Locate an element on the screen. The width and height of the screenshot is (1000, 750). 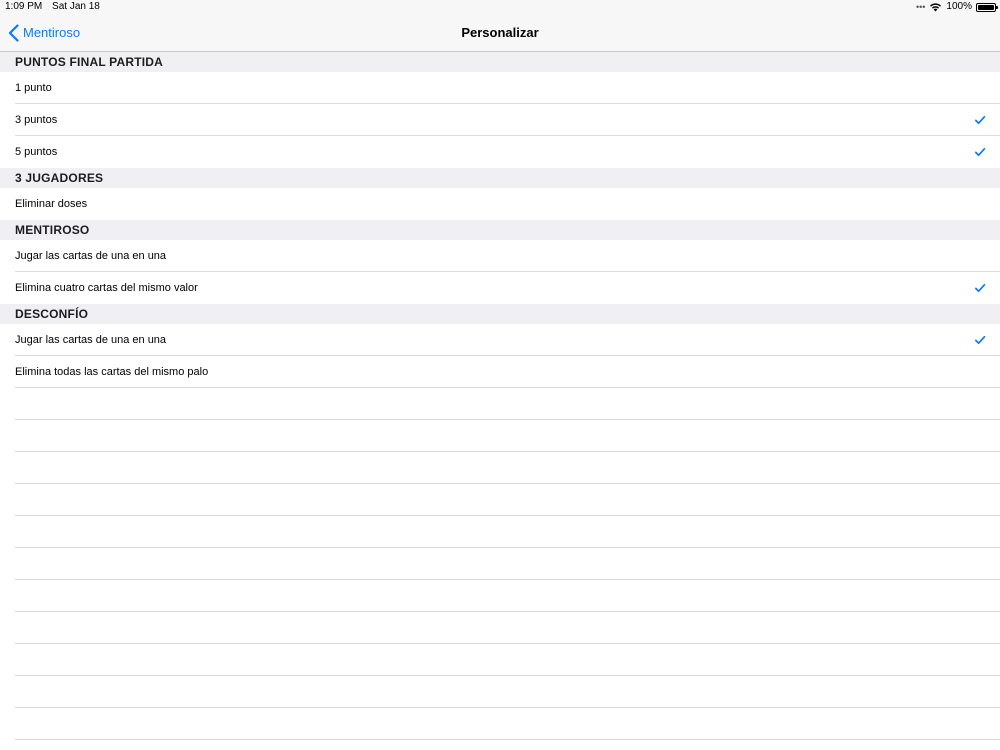
status-right: ••• 100% is located at coordinates (956, 7).